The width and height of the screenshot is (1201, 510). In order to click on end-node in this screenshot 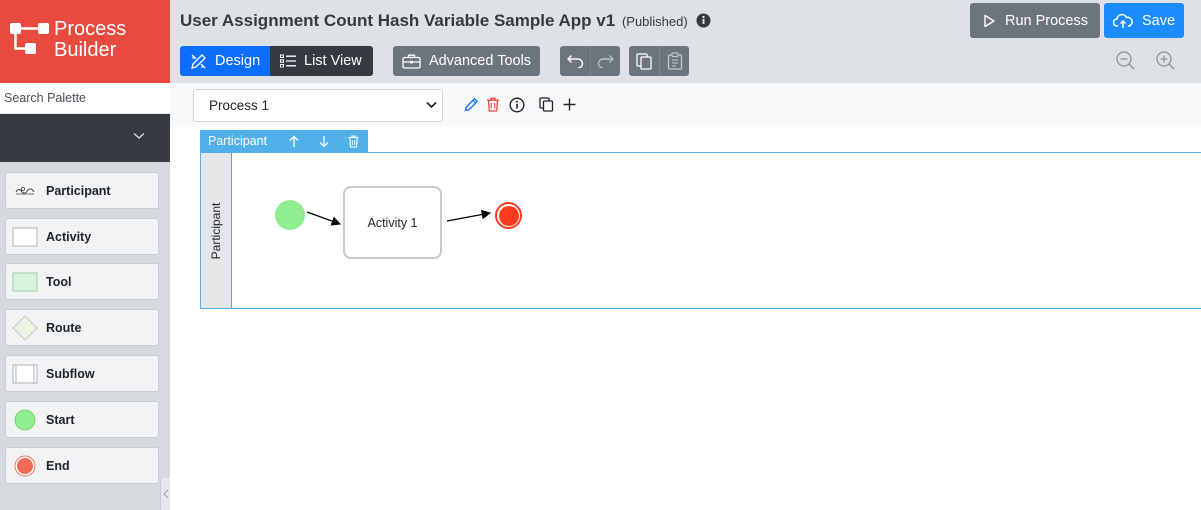, I will do `click(508, 215)`.